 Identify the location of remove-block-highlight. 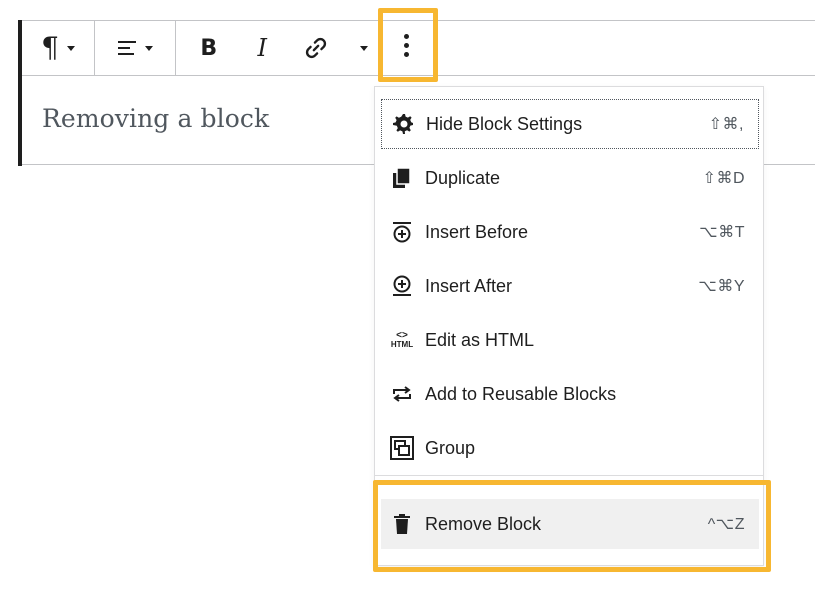
(572, 526).